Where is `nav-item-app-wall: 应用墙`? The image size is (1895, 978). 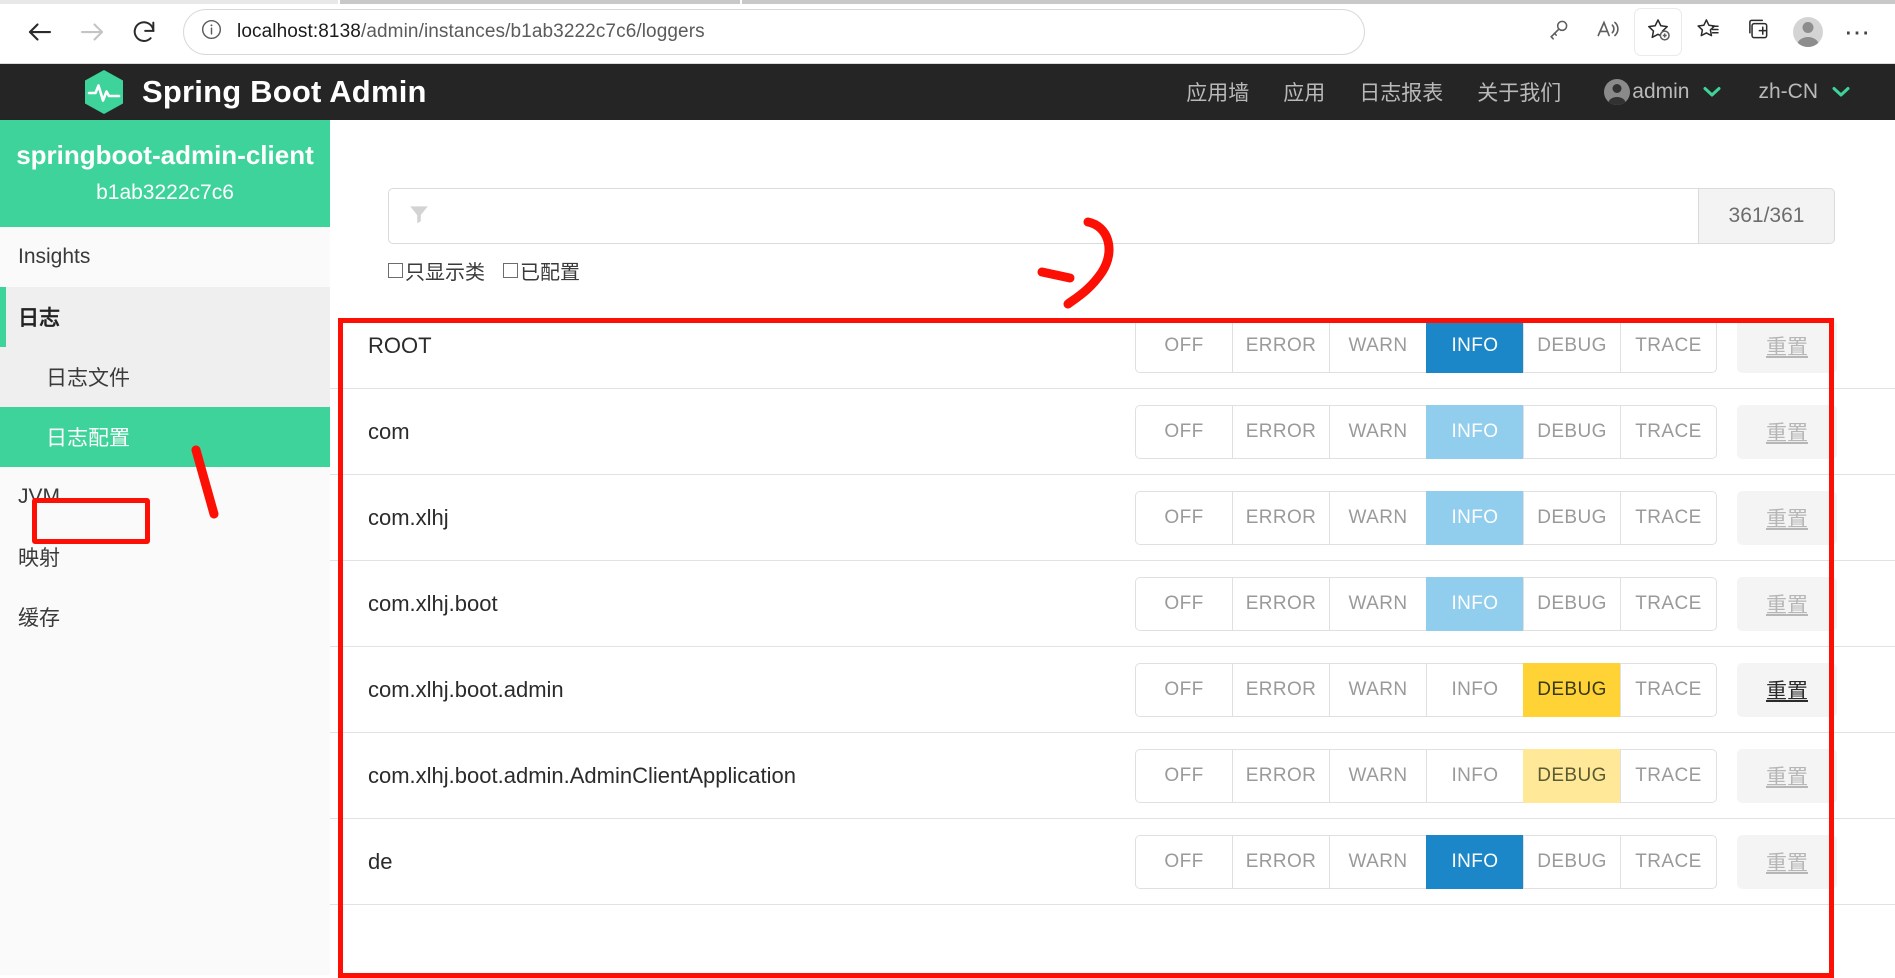 nav-item-app-wall: 应用墙 is located at coordinates (1217, 92).